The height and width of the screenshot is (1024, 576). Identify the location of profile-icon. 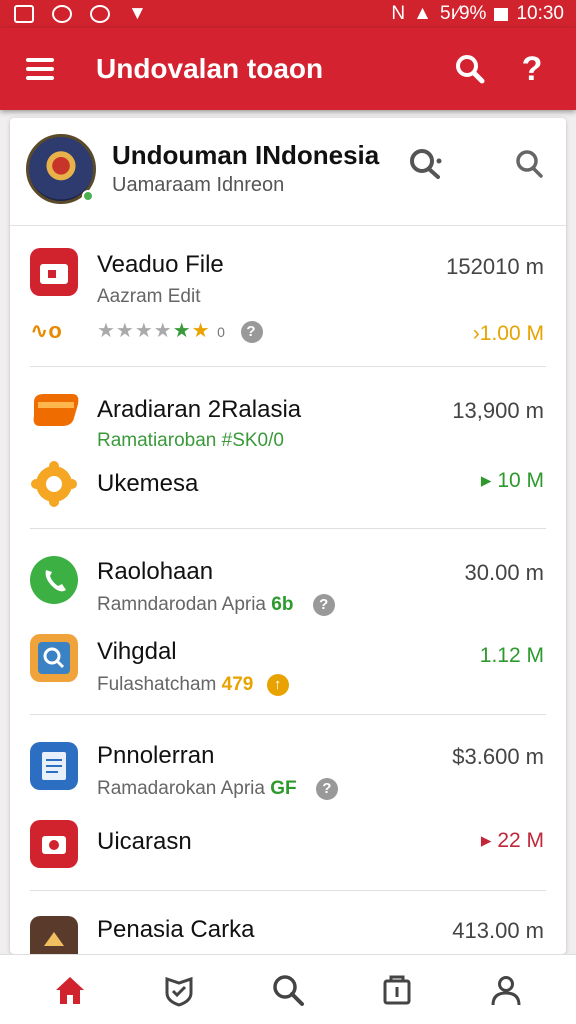
(506, 990).